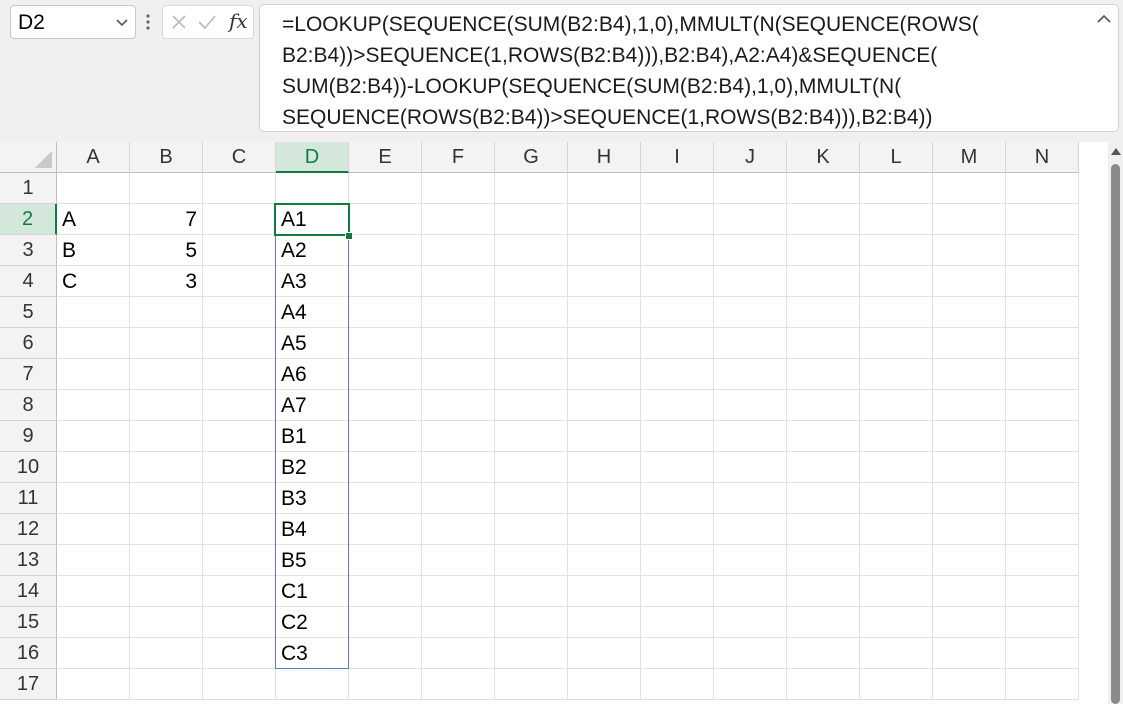  Describe the element at coordinates (1042, 157) in the screenshot. I see `column-header-n: N` at that location.